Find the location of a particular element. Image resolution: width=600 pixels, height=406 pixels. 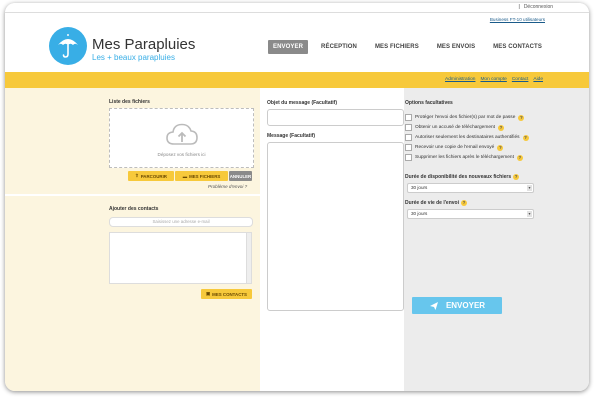

folder-icon: ▬ is located at coordinates (185, 176).